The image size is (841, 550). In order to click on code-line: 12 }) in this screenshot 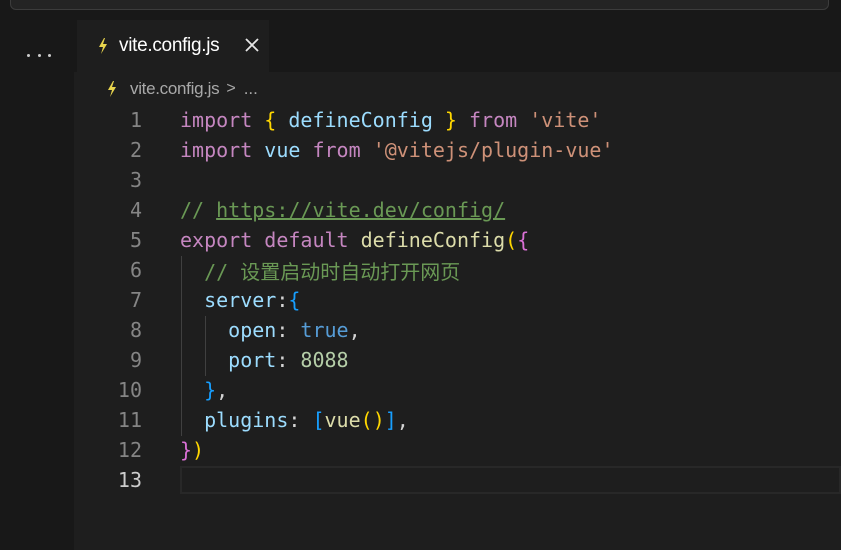, I will do `click(457, 450)`.